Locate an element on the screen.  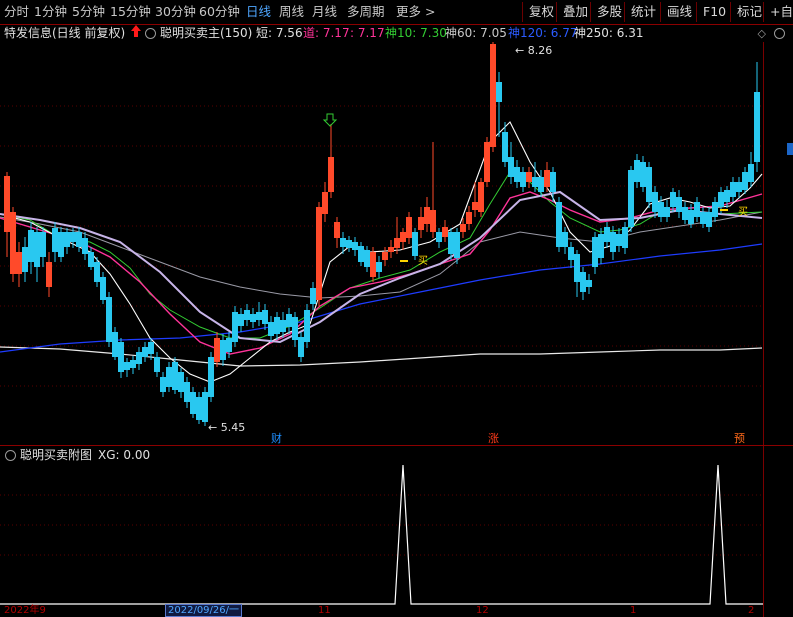
indicator-toggle-icon is located at coordinates (150, 33).